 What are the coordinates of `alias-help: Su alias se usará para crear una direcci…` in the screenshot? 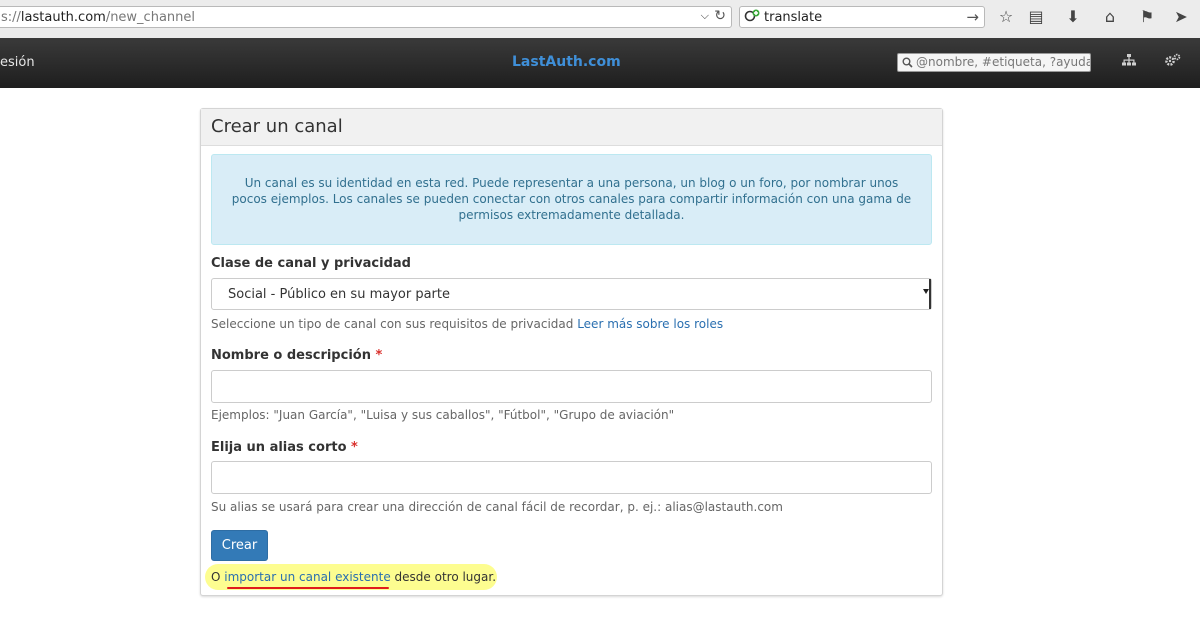 It's located at (497, 507).